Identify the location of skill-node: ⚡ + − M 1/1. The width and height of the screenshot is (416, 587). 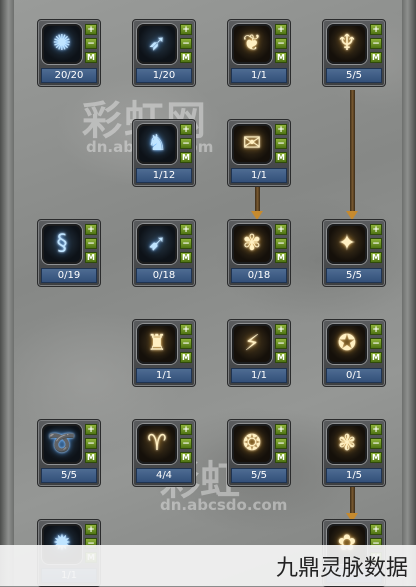
(259, 353).